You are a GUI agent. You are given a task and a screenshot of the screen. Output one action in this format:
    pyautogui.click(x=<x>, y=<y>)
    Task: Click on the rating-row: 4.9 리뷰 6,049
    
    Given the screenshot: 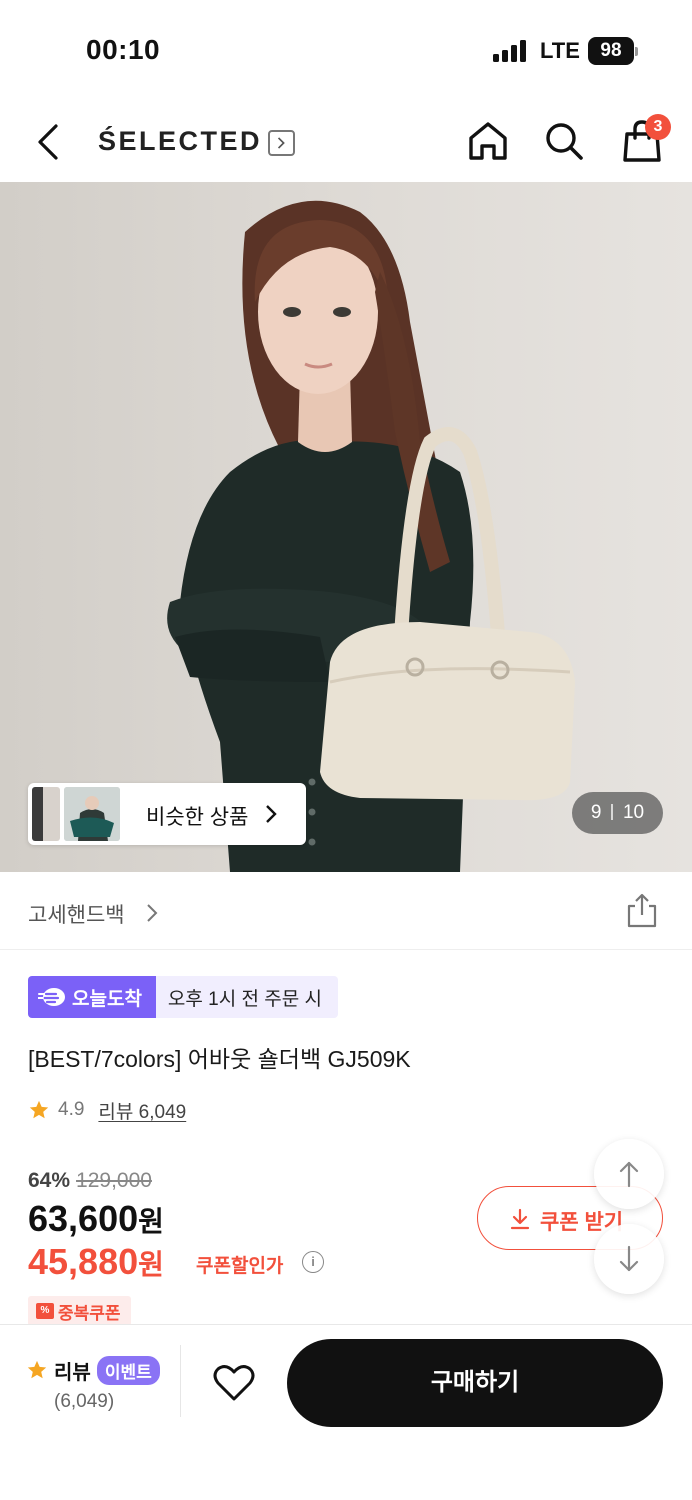 What is the action you would take?
    pyautogui.click(x=107, y=1110)
    